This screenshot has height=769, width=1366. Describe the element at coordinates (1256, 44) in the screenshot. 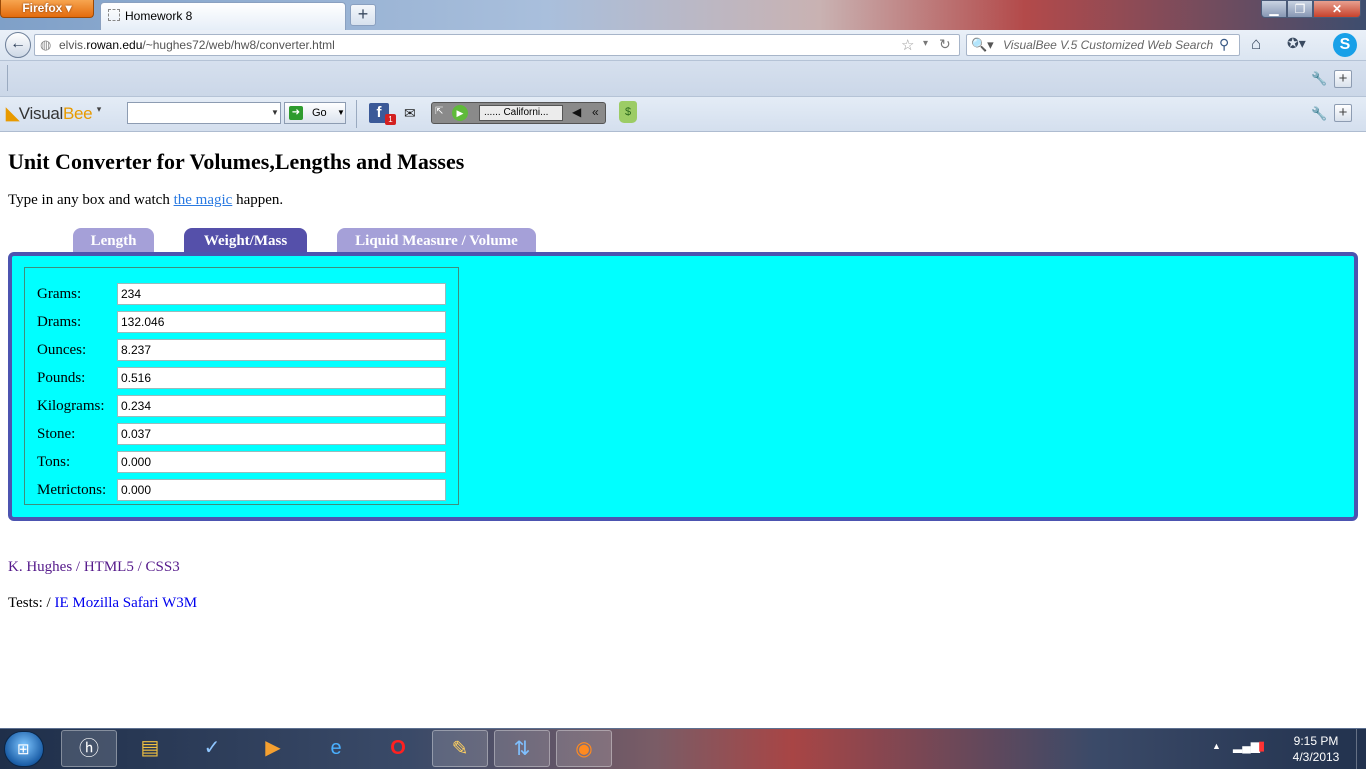

I see `home-icon: ⌂` at that location.